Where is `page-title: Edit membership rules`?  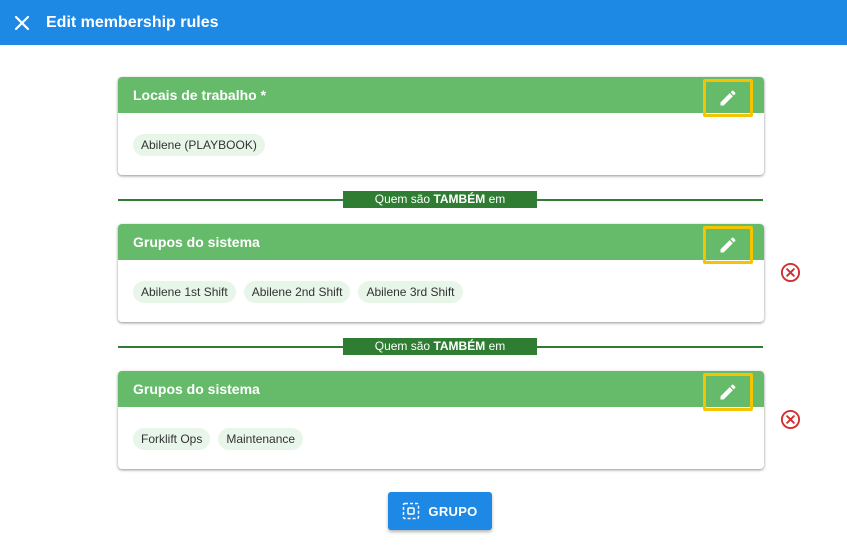 page-title: Edit membership rules is located at coordinates (132, 22).